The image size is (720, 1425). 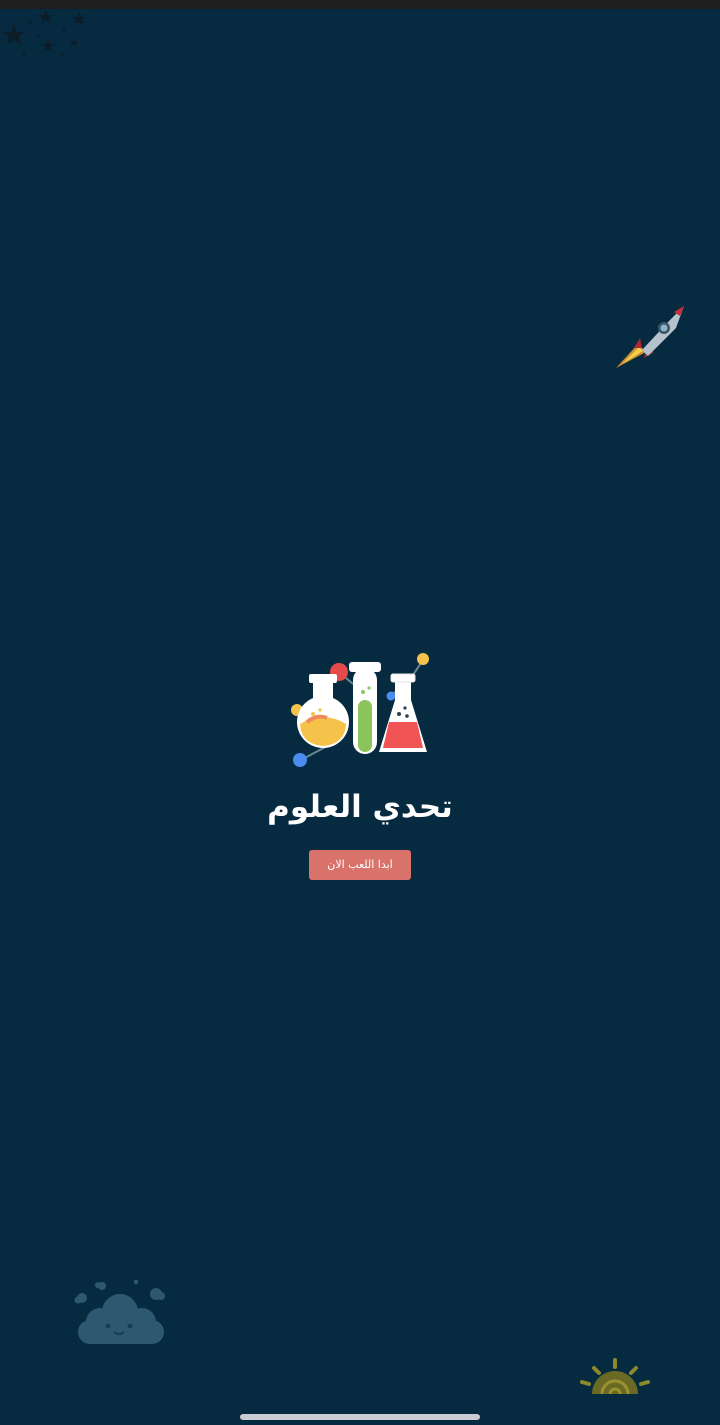 I want to click on science-flasks-icon, so click(x=360, y=710).